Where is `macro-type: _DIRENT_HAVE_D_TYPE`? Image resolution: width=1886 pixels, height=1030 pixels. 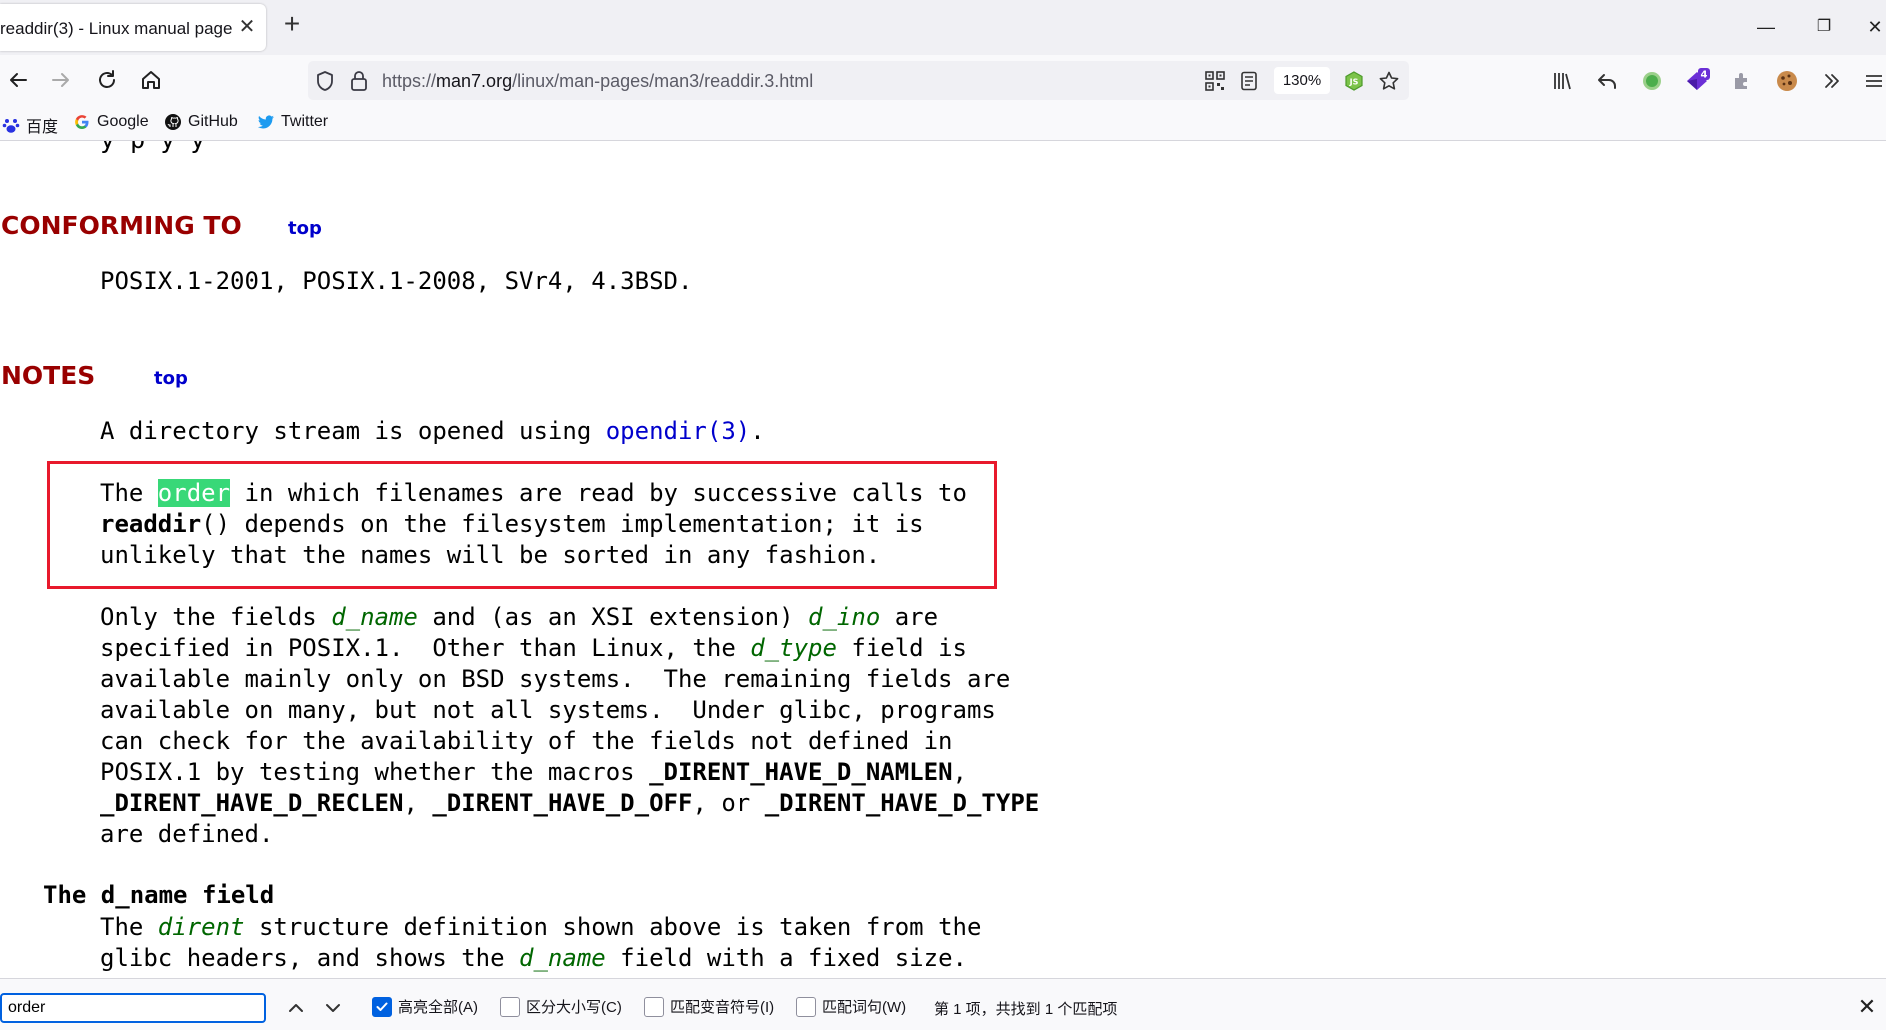
macro-type: _DIRENT_HAVE_D_TYPE is located at coordinates (902, 803).